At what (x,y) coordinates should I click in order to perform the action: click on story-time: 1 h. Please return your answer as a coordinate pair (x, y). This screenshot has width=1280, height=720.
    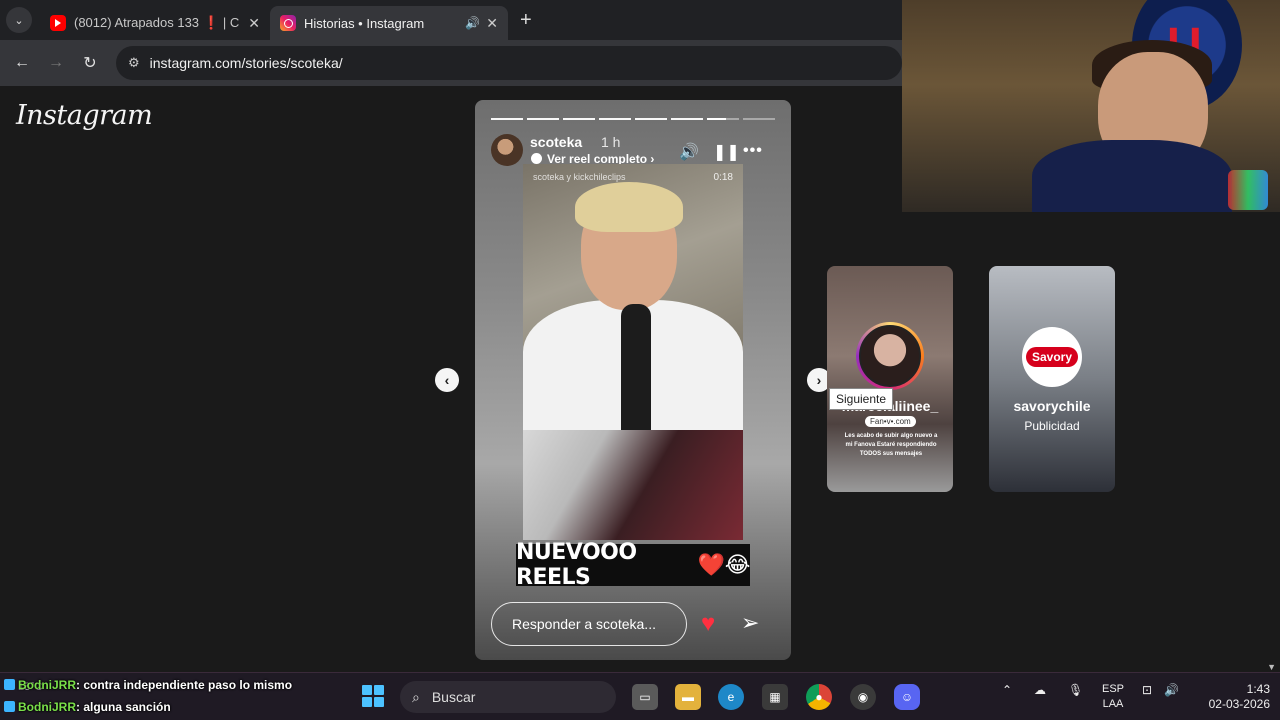
    Looking at the image, I should click on (611, 142).